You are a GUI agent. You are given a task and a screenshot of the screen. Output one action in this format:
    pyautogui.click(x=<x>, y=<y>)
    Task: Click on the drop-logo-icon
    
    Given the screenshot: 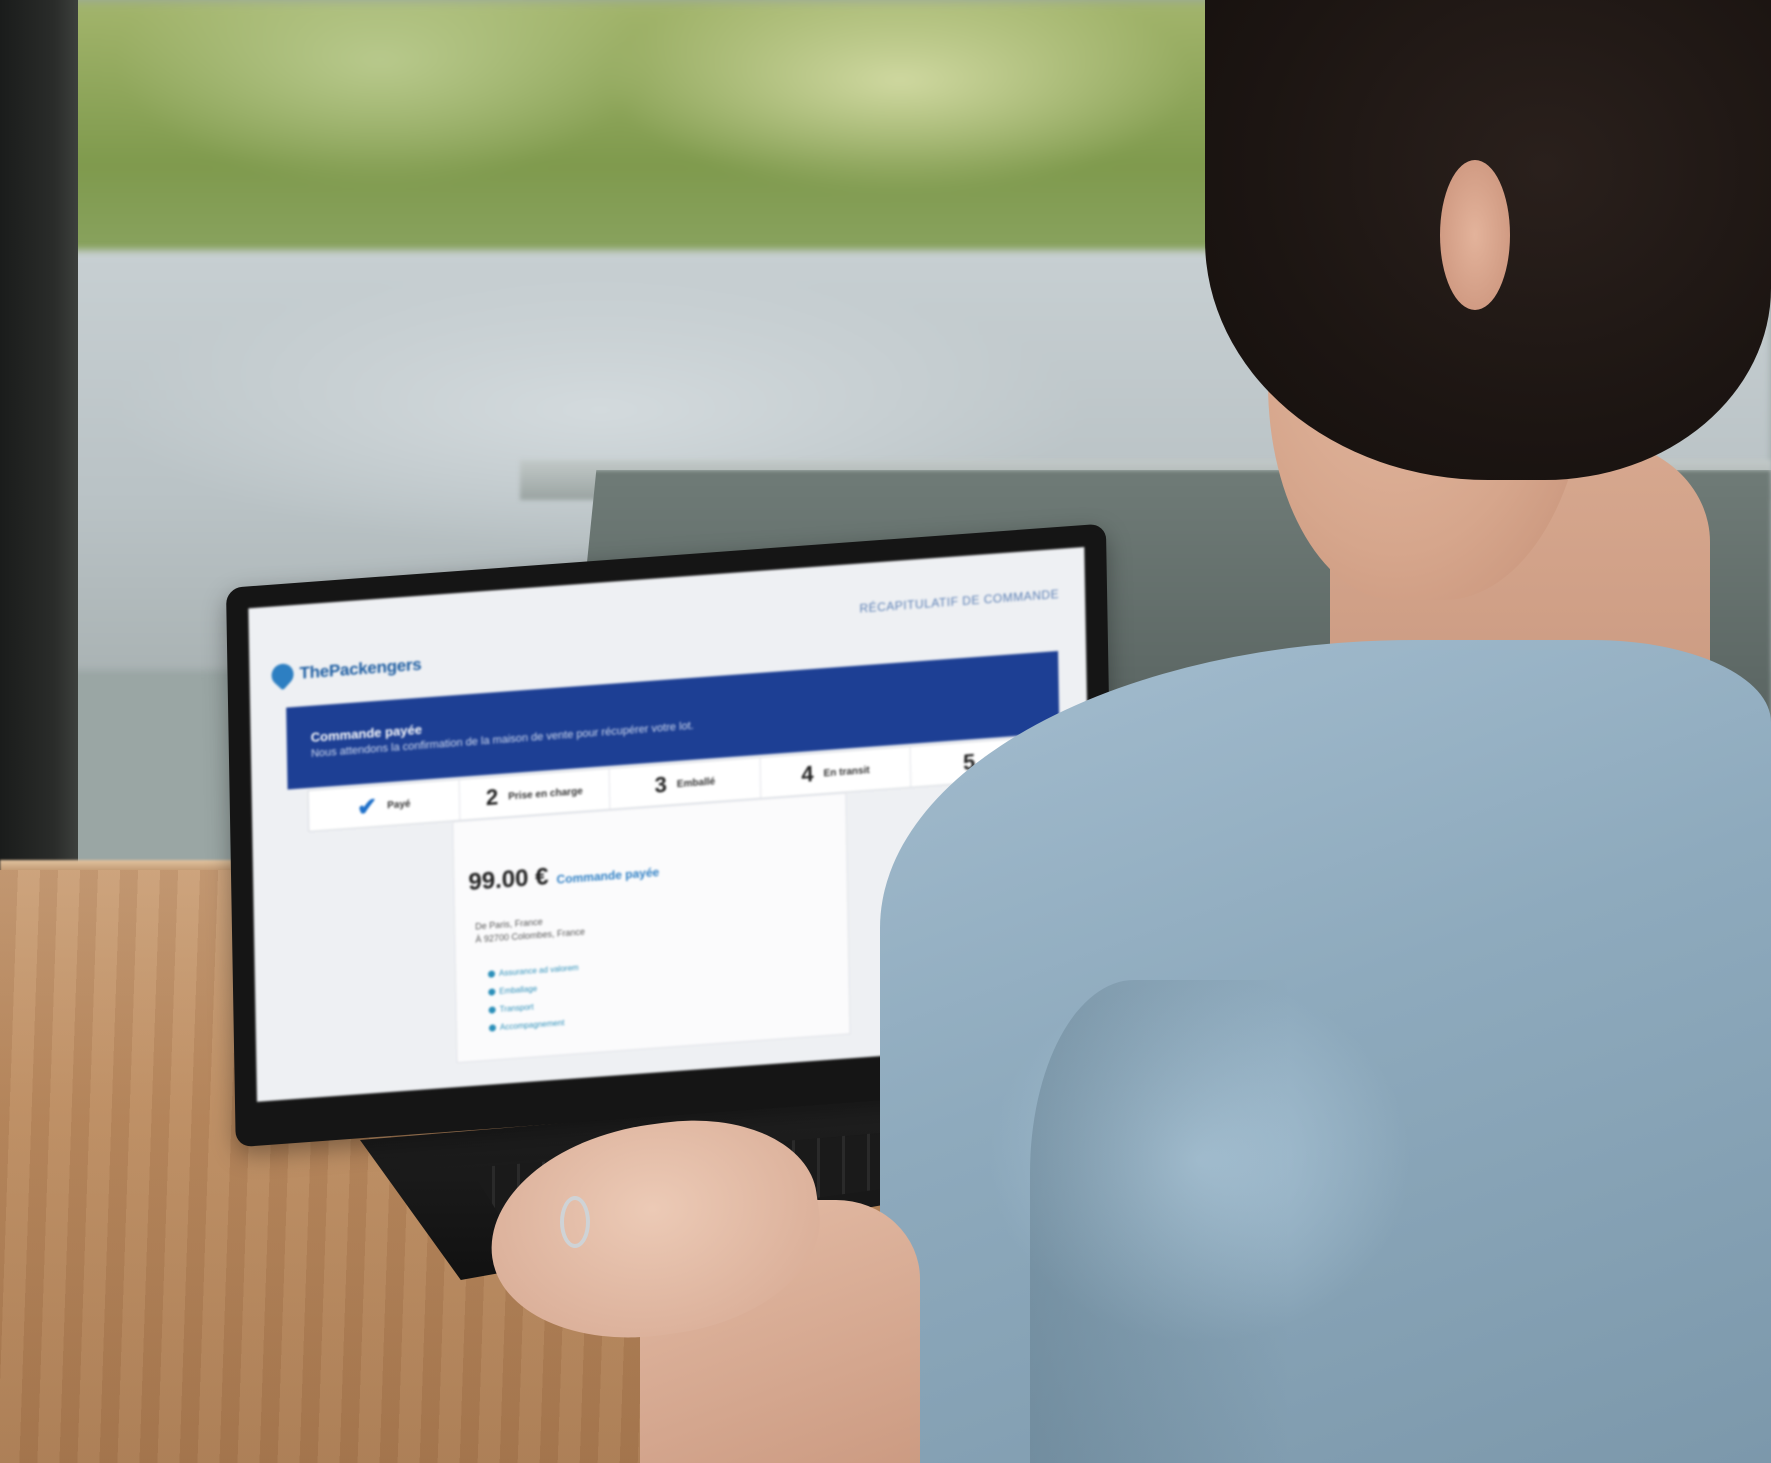 What is the action you would take?
    pyautogui.click(x=283, y=675)
    